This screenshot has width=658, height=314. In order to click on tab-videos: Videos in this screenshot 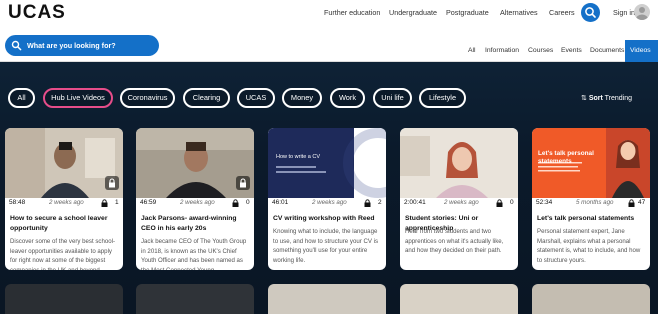, I will do `click(641, 51)`.